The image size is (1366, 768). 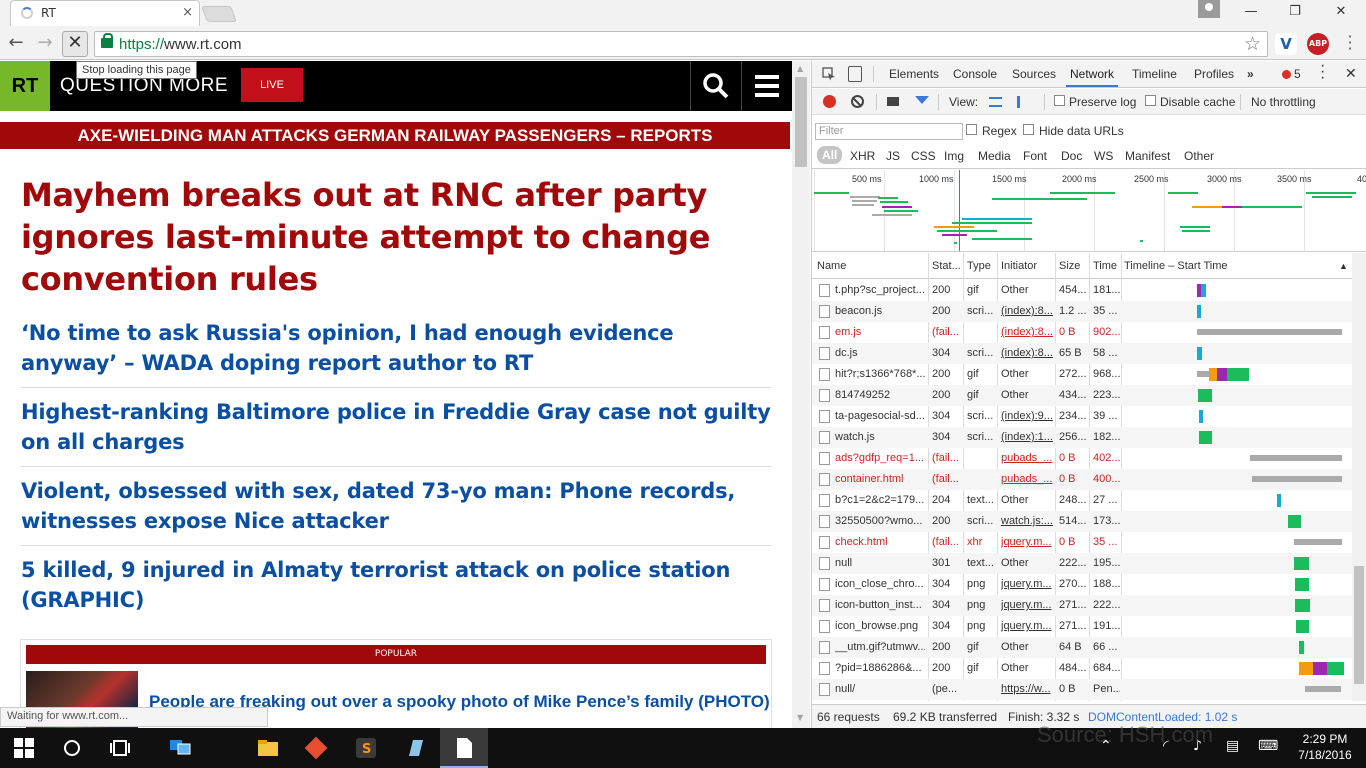 What do you see at coordinates (1147, 156) in the screenshot?
I see `type-filter-manifest: Manifest` at bounding box center [1147, 156].